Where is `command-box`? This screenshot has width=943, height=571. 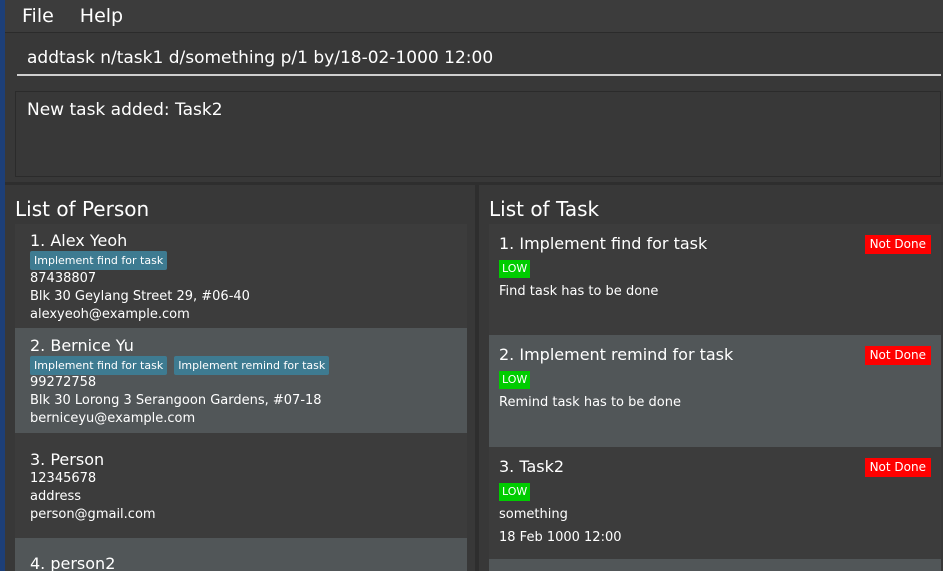
command-box is located at coordinates (474, 59).